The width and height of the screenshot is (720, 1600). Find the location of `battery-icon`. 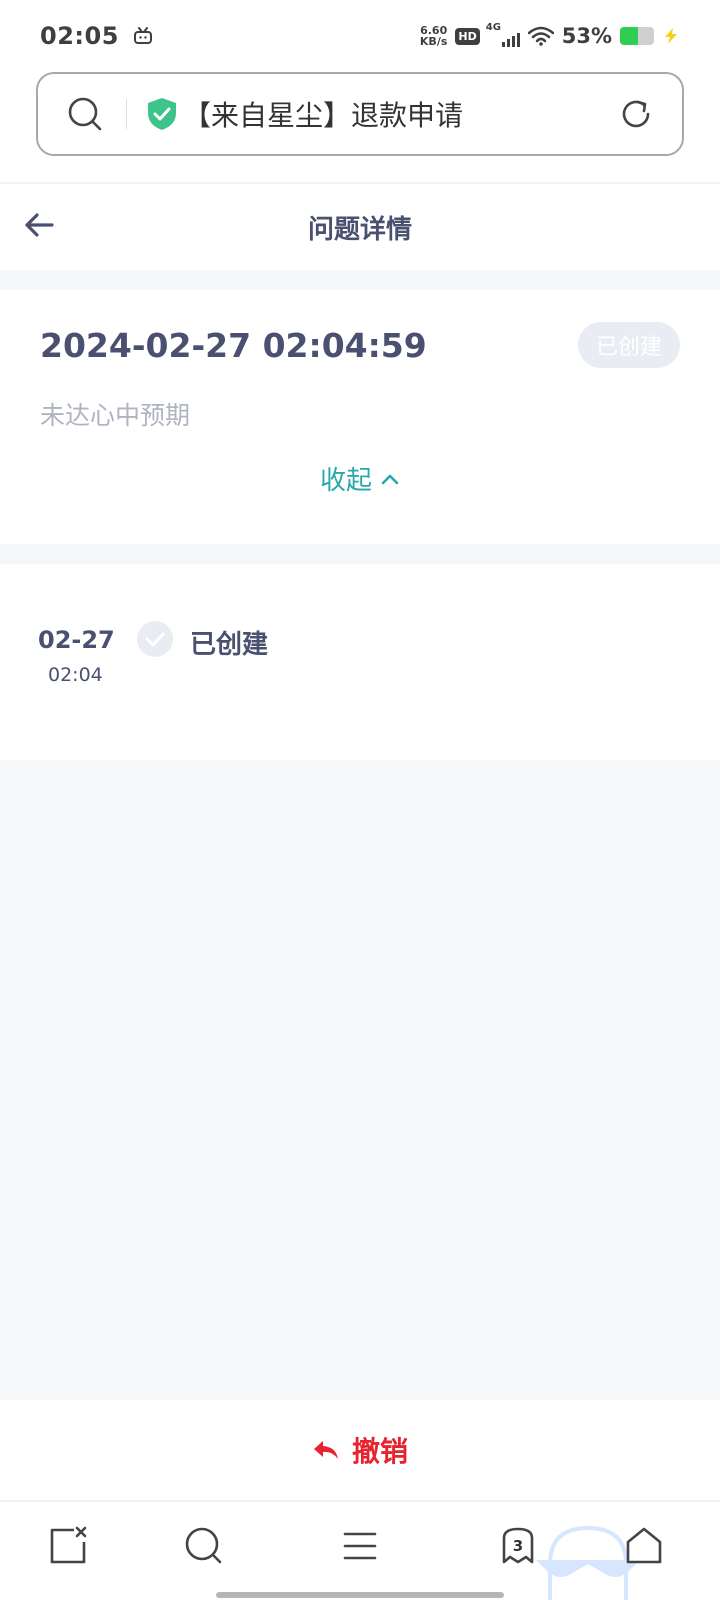

battery-icon is located at coordinates (637, 36).